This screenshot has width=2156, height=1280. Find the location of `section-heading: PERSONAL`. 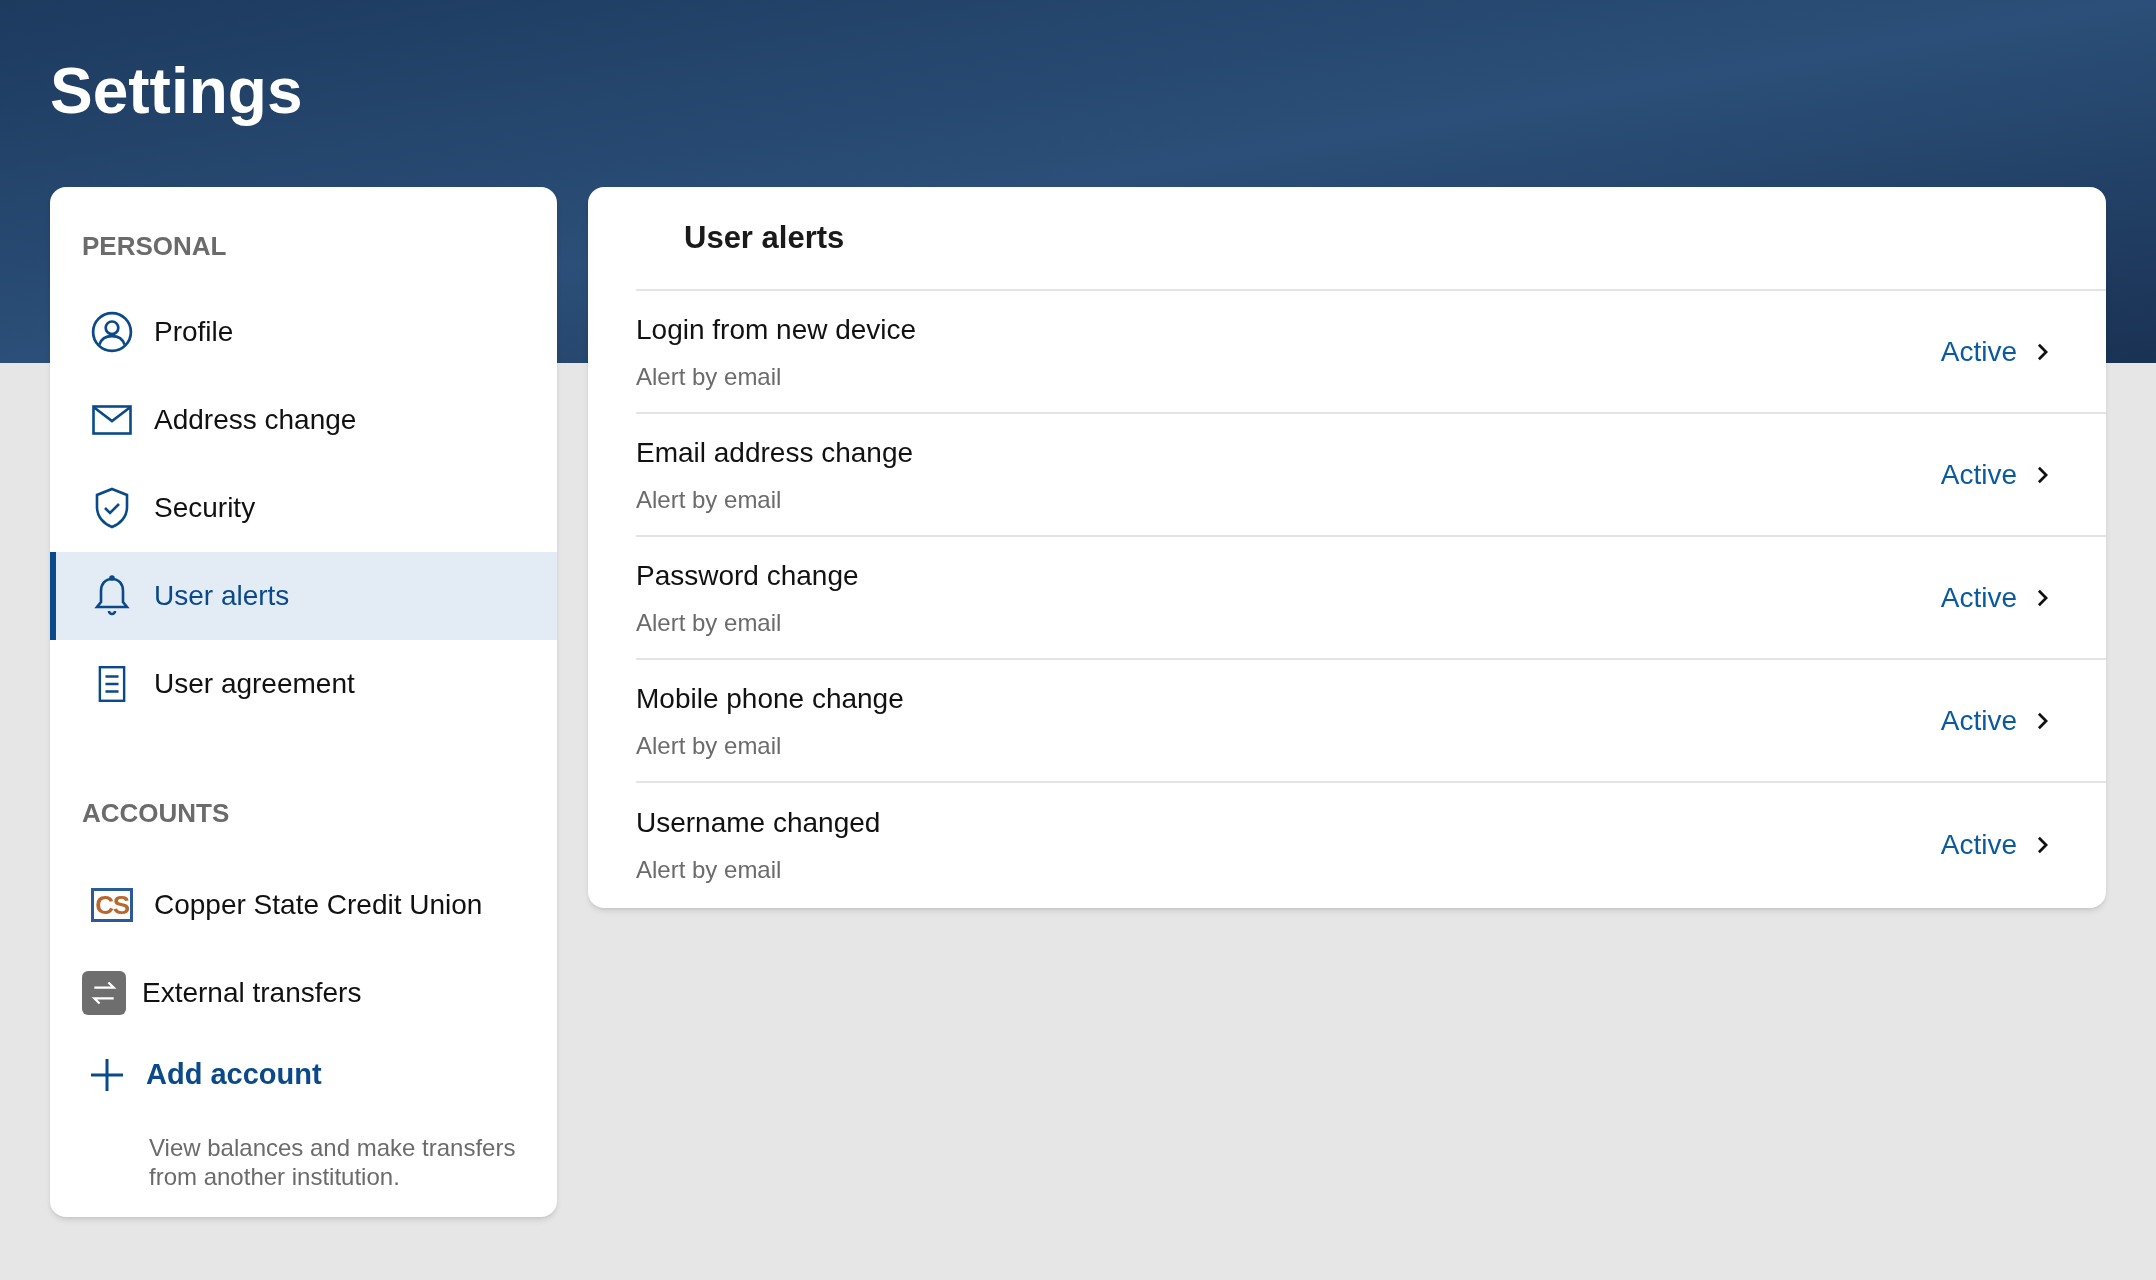

section-heading: PERSONAL is located at coordinates (154, 246).